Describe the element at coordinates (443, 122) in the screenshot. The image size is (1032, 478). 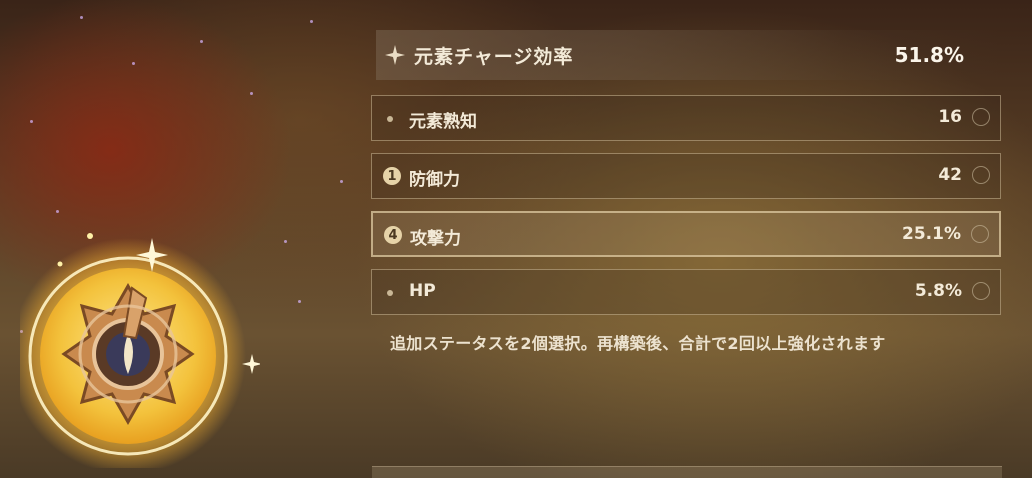
I see `sub-stat-name: 元素熟知` at that location.